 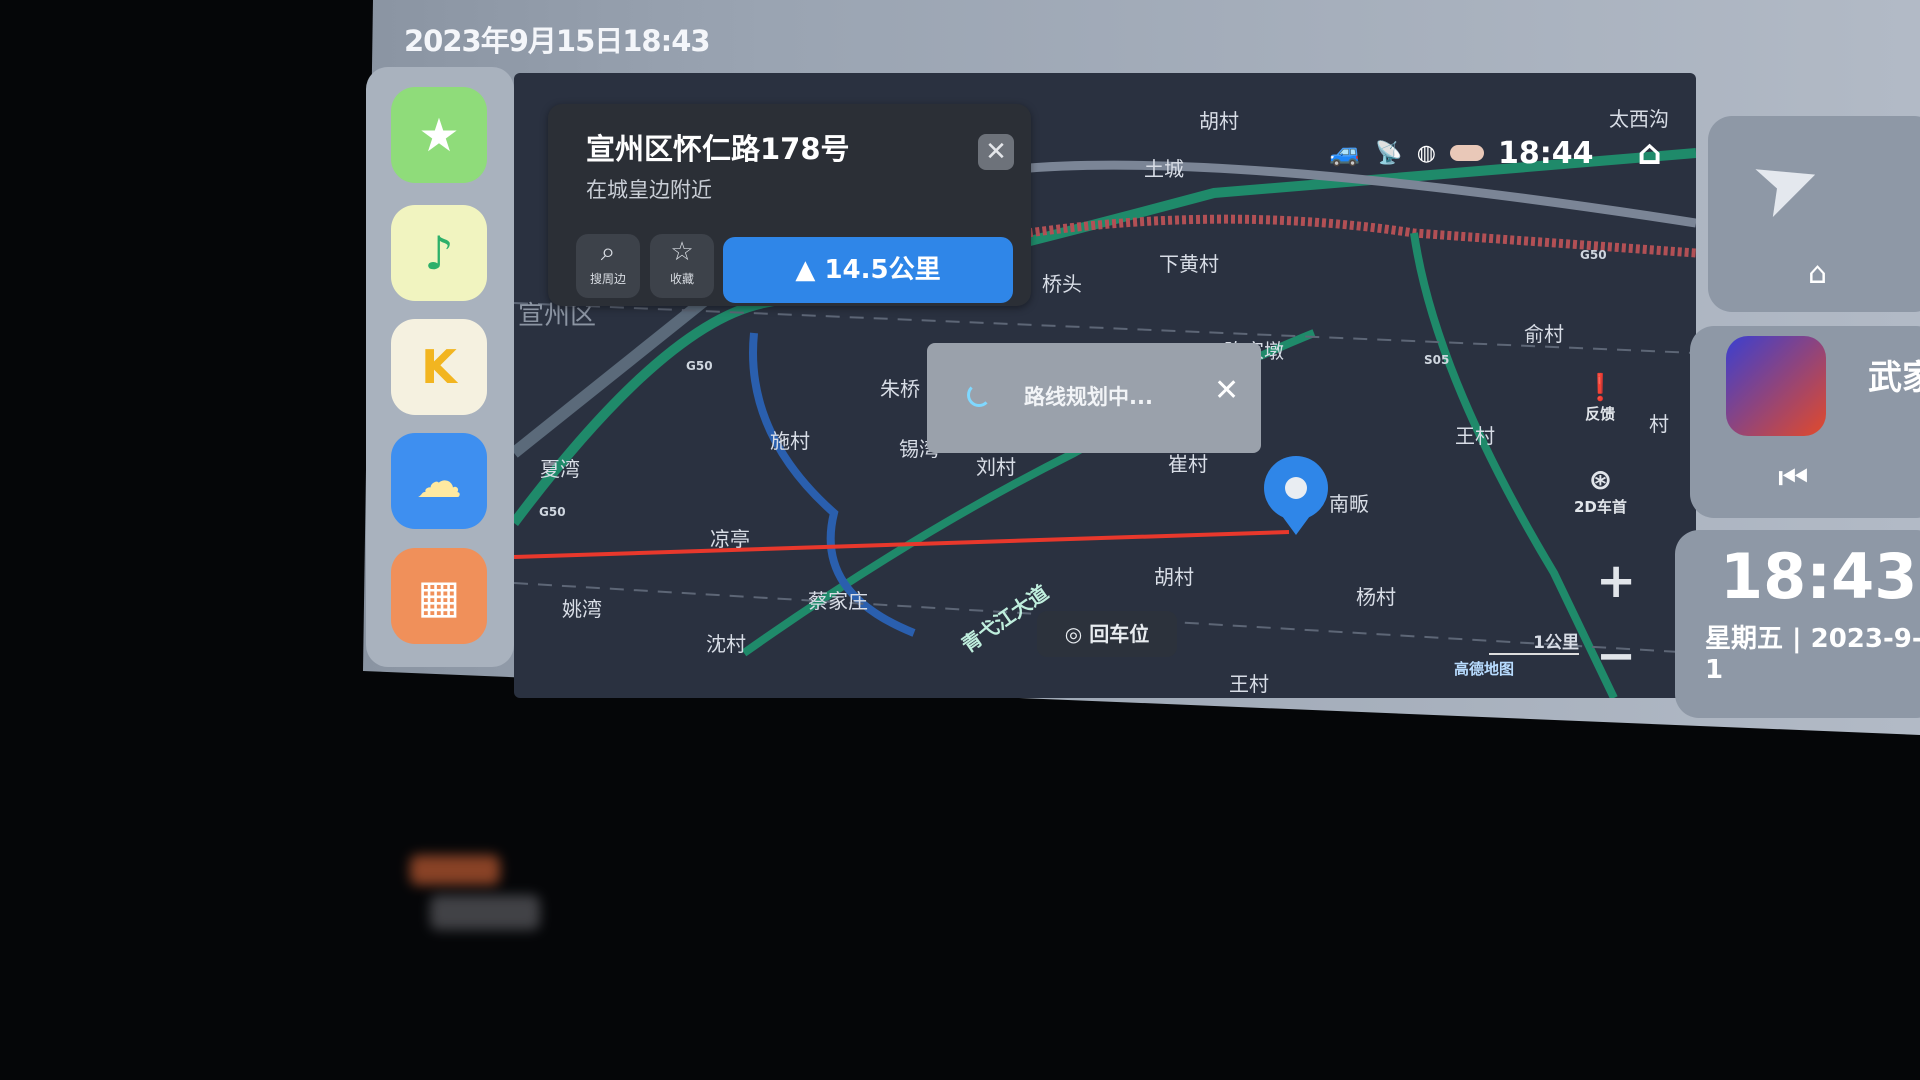 What do you see at coordinates (1345, 153) in the screenshot?
I see `car-connection-icon: 🚙` at bounding box center [1345, 153].